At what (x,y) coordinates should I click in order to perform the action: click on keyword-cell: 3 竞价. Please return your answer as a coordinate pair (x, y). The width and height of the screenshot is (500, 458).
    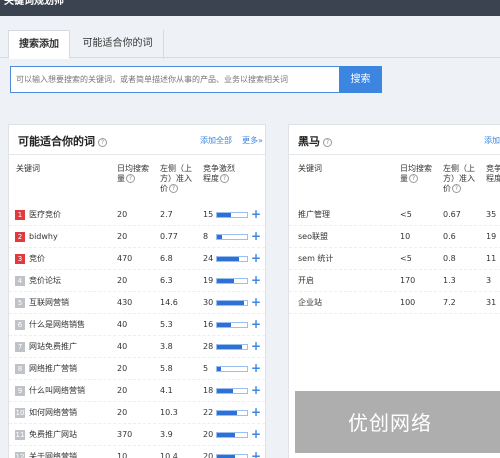
    Looking at the image, I should click on (30, 259).